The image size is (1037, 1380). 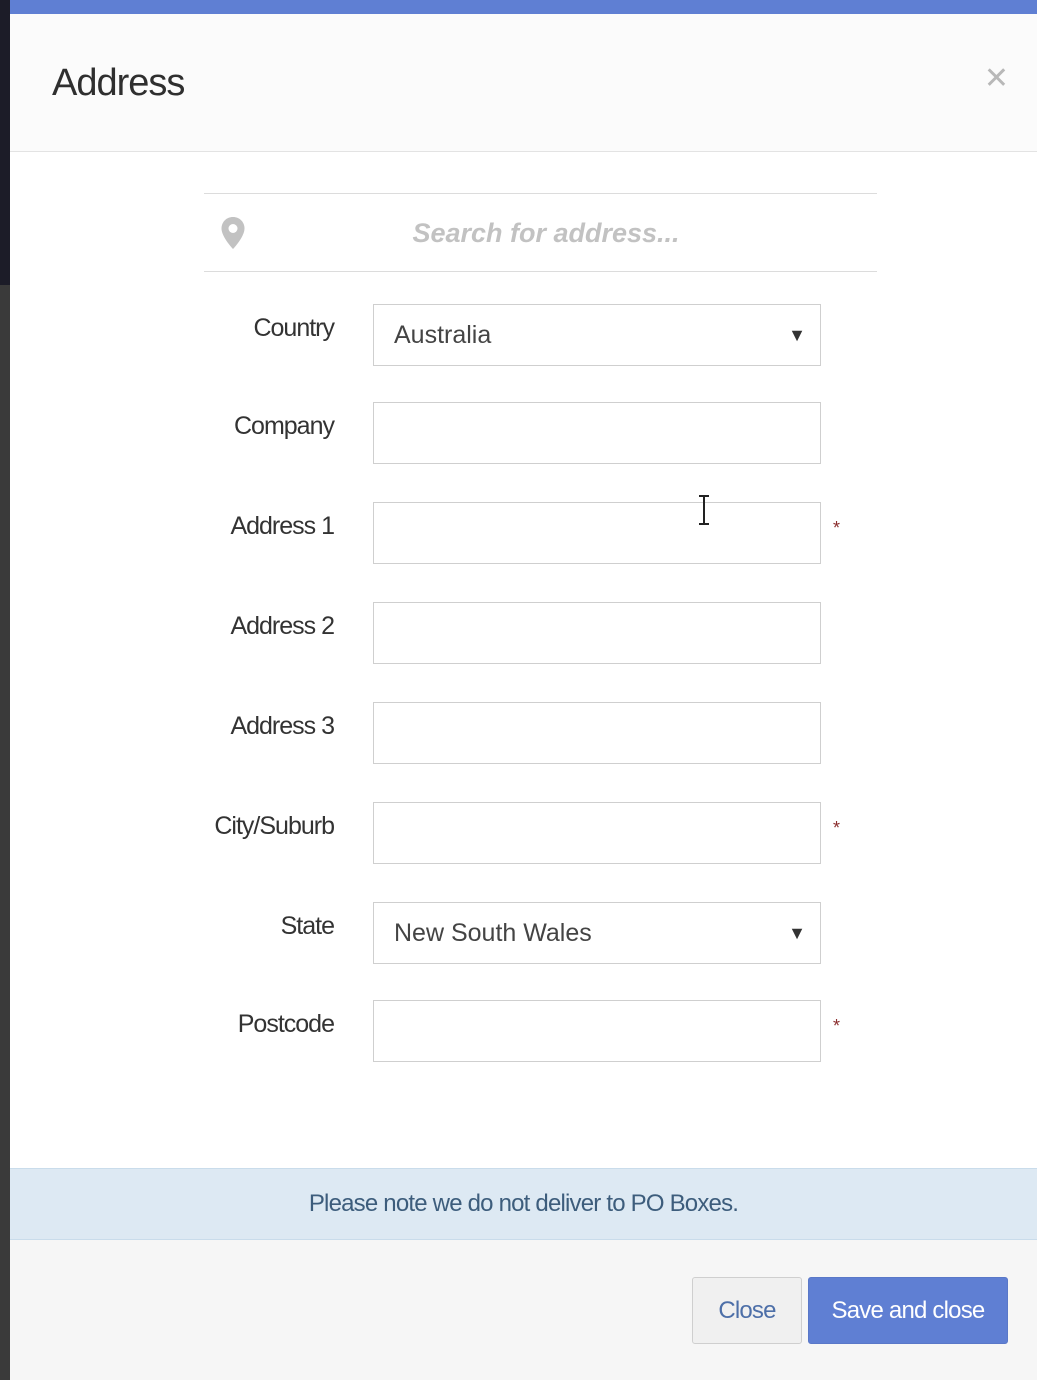 I want to click on address1-label: Address 1, so click(x=282, y=526).